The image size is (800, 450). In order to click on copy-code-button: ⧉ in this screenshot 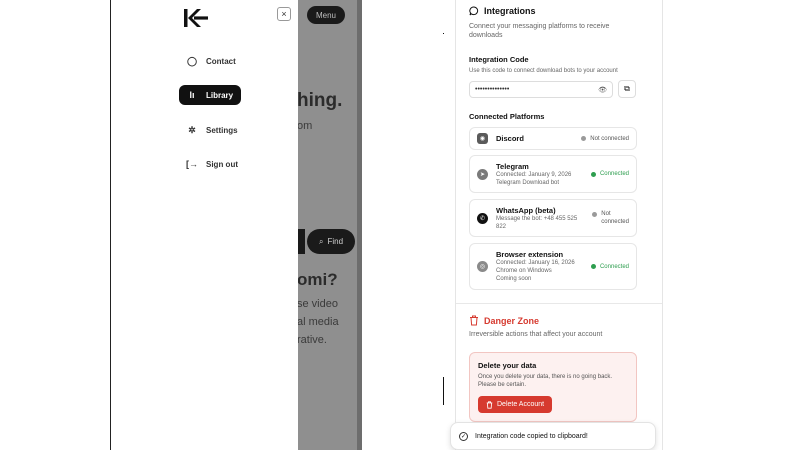, I will do `click(627, 89)`.